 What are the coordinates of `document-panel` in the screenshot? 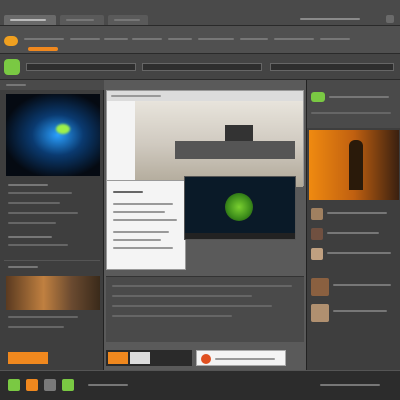 It's located at (146, 225).